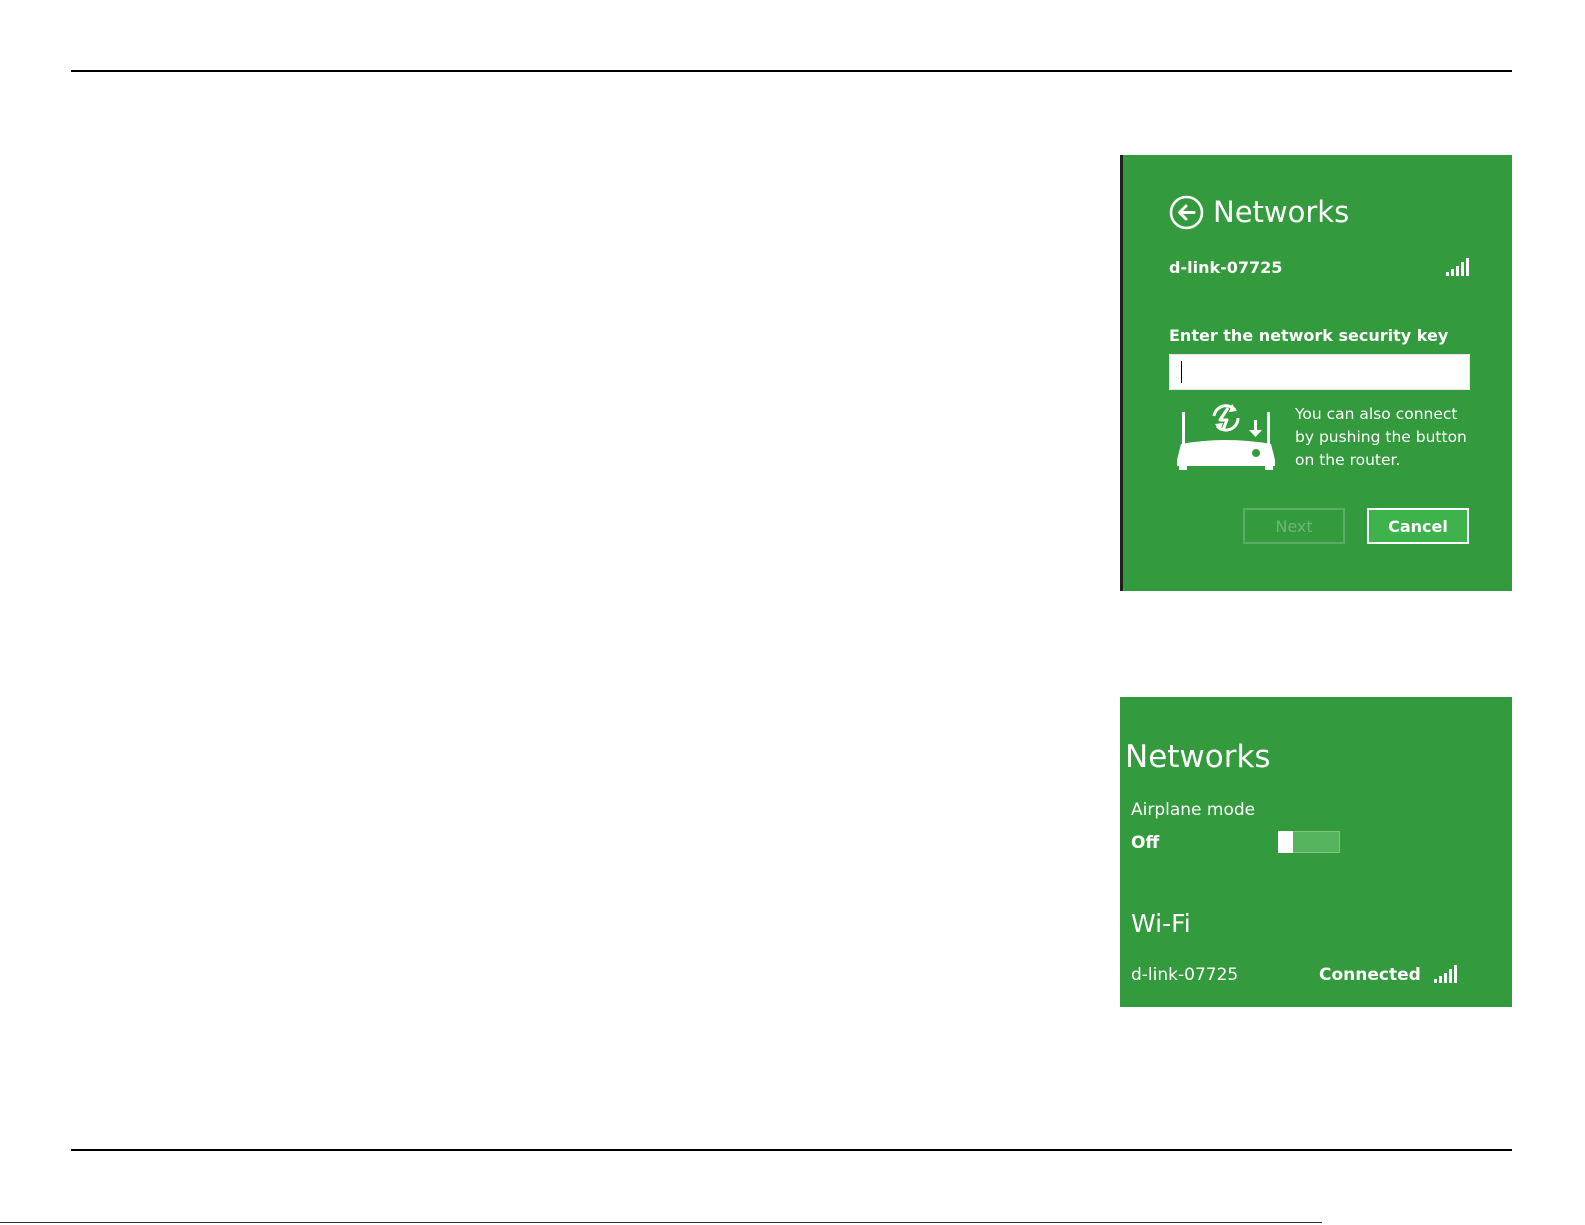 The image size is (1585, 1225). Describe the element at coordinates (1370, 975) in the screenshot. I see `connection-status: Connected` at that location.